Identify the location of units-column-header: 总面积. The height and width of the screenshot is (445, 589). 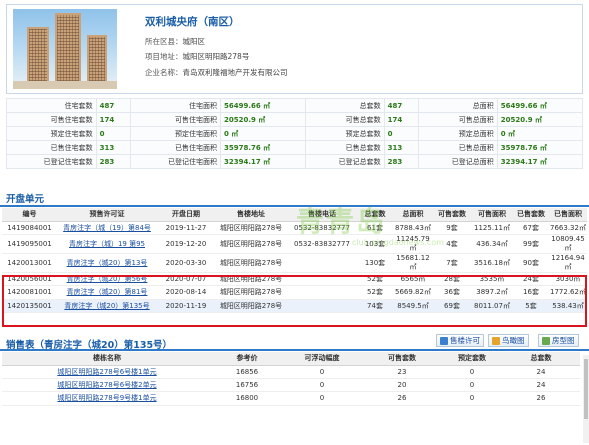
(413, 215).